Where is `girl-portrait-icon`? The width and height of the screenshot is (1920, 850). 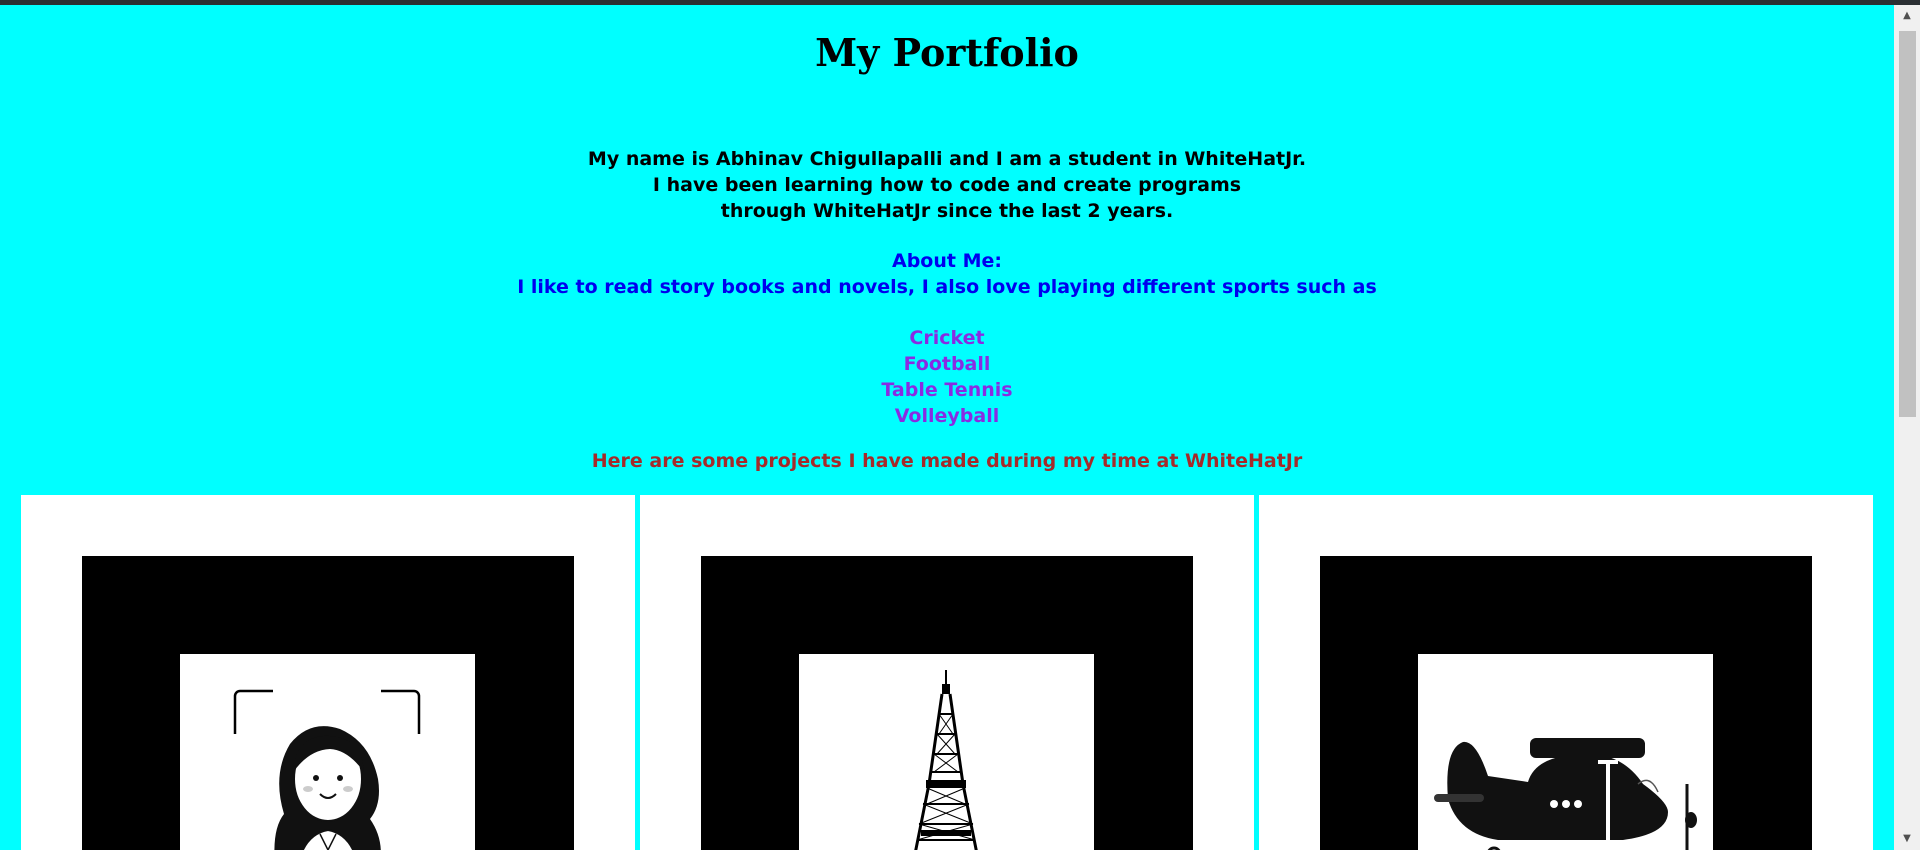
girl-portrait-icon is located at coordinates (327, 769).